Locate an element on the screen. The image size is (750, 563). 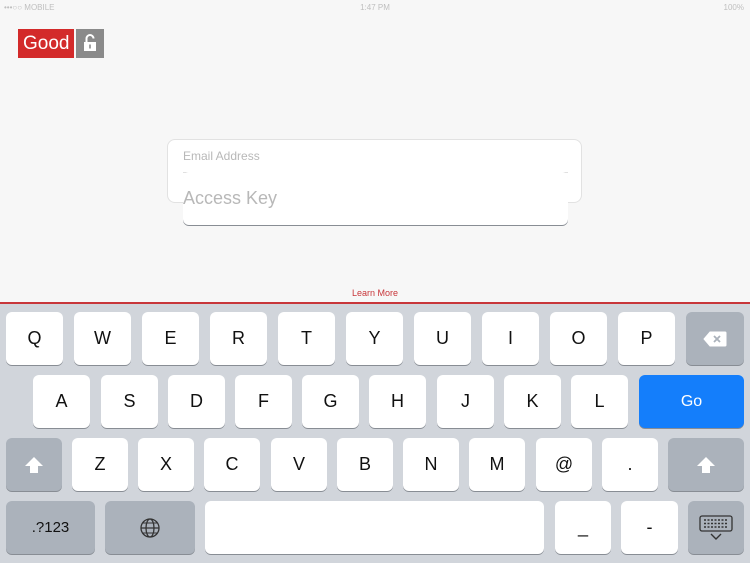
left-shift-key is located at coordinates (34, 464).